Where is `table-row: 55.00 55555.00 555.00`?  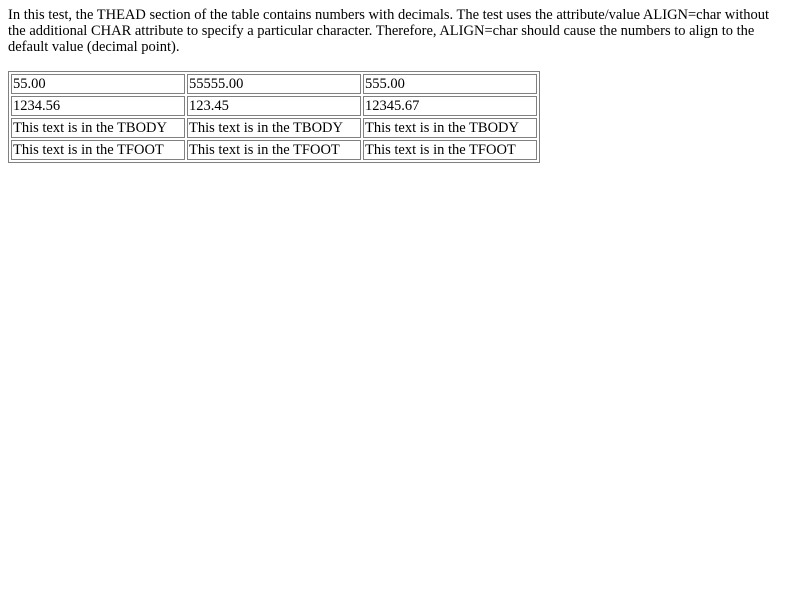
table-row: 55.00 55555.00 555.00 is located at coordinates (274, 84).